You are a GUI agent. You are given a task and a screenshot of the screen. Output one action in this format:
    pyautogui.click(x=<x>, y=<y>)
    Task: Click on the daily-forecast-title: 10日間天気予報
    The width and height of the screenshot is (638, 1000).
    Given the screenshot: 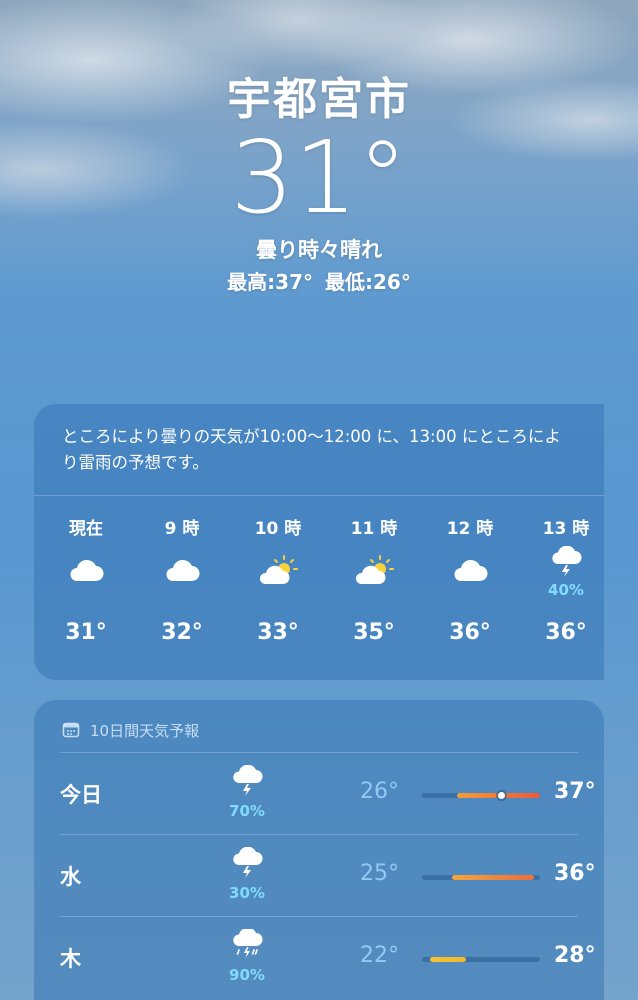 What is the action you would take?
    pyautogui.click(x=145, y=731)
    